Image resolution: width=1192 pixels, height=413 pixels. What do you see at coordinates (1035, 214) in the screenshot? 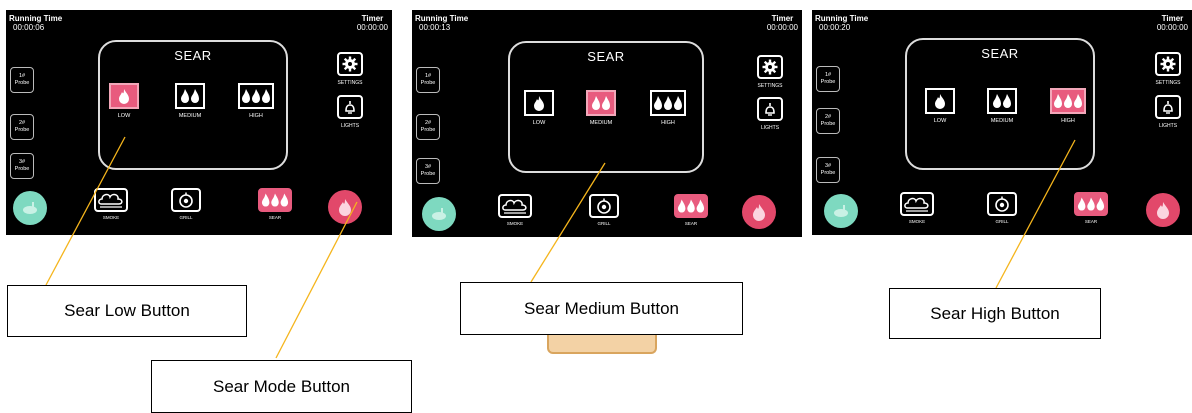
I see `sear-high-leader-line` at bounding box center [1035, 214].